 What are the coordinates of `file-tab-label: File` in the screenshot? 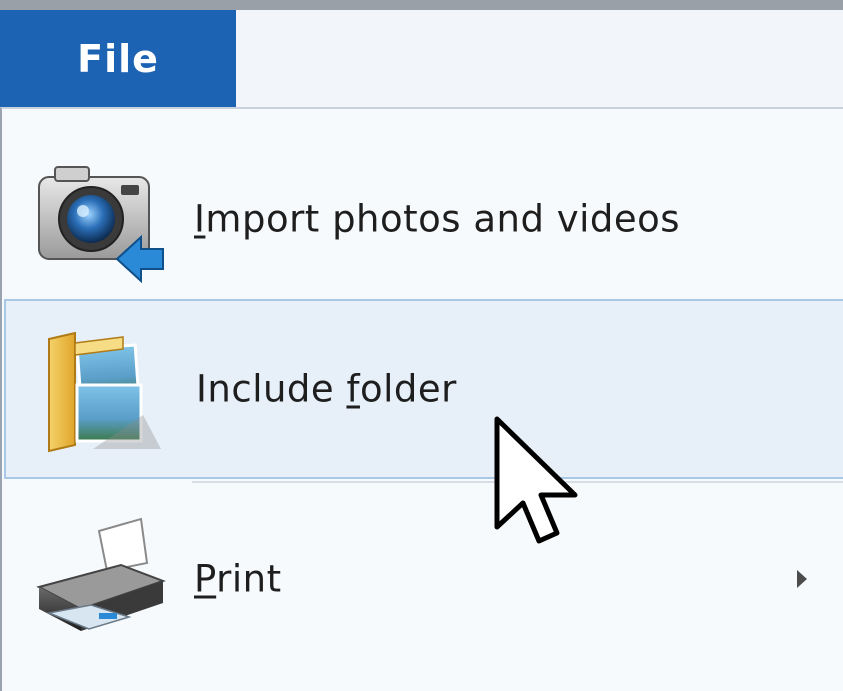 It's located at (118, 58).